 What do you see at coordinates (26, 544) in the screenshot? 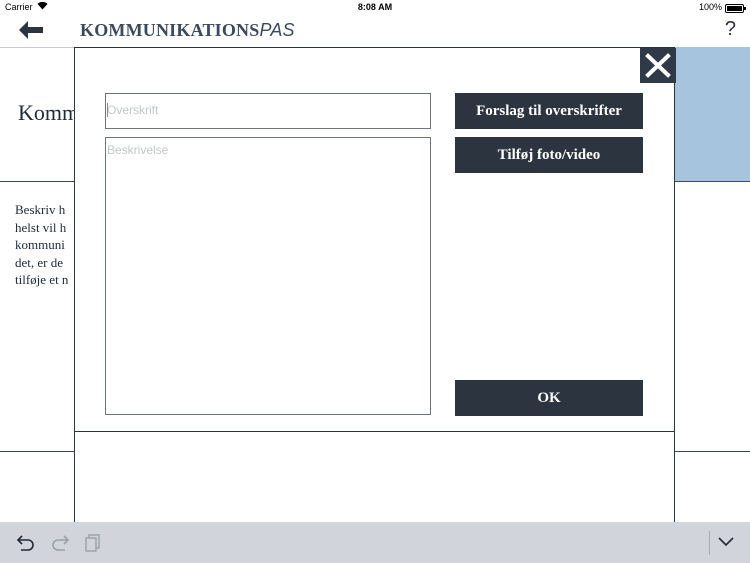
I see `undo-icon` at bounding box center [26, 544].